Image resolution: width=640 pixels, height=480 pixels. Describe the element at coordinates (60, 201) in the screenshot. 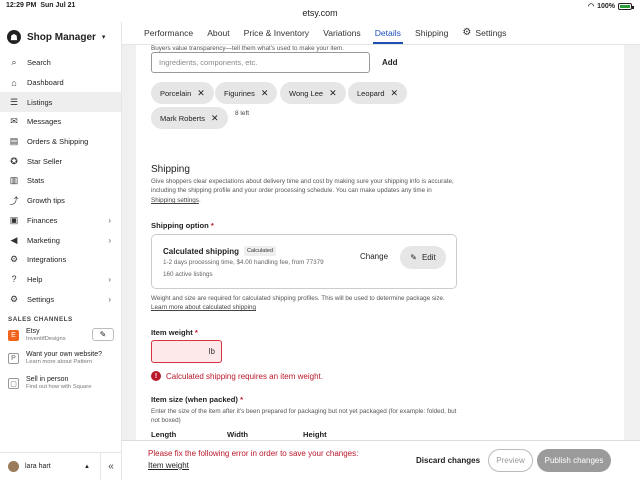

I see `sidebar-item-growth-tips: ⤴ Growth tips` at that location.